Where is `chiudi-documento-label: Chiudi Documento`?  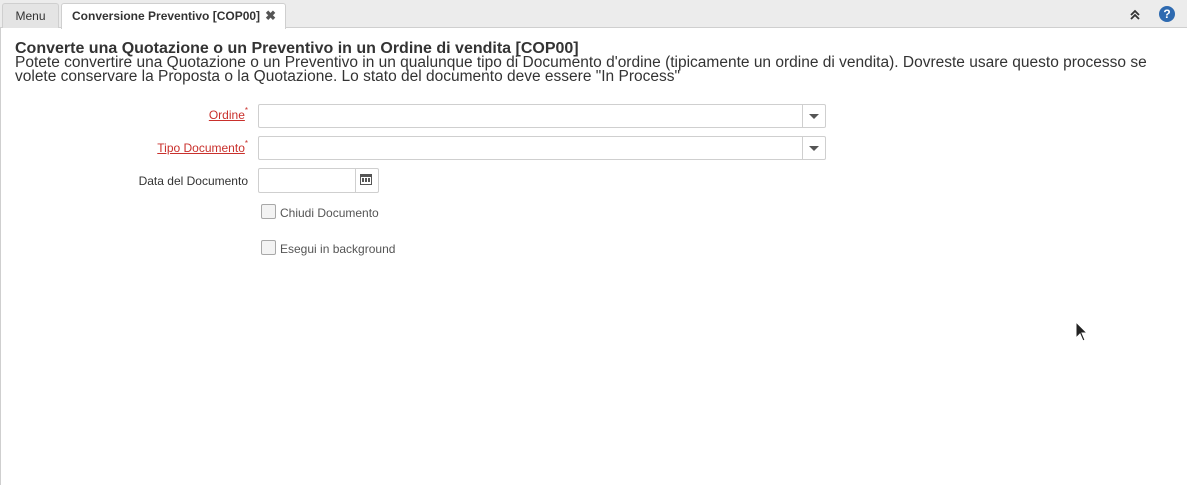 chiudi-documento-label: Chiudi Documento is located at coordinates (329, 213).